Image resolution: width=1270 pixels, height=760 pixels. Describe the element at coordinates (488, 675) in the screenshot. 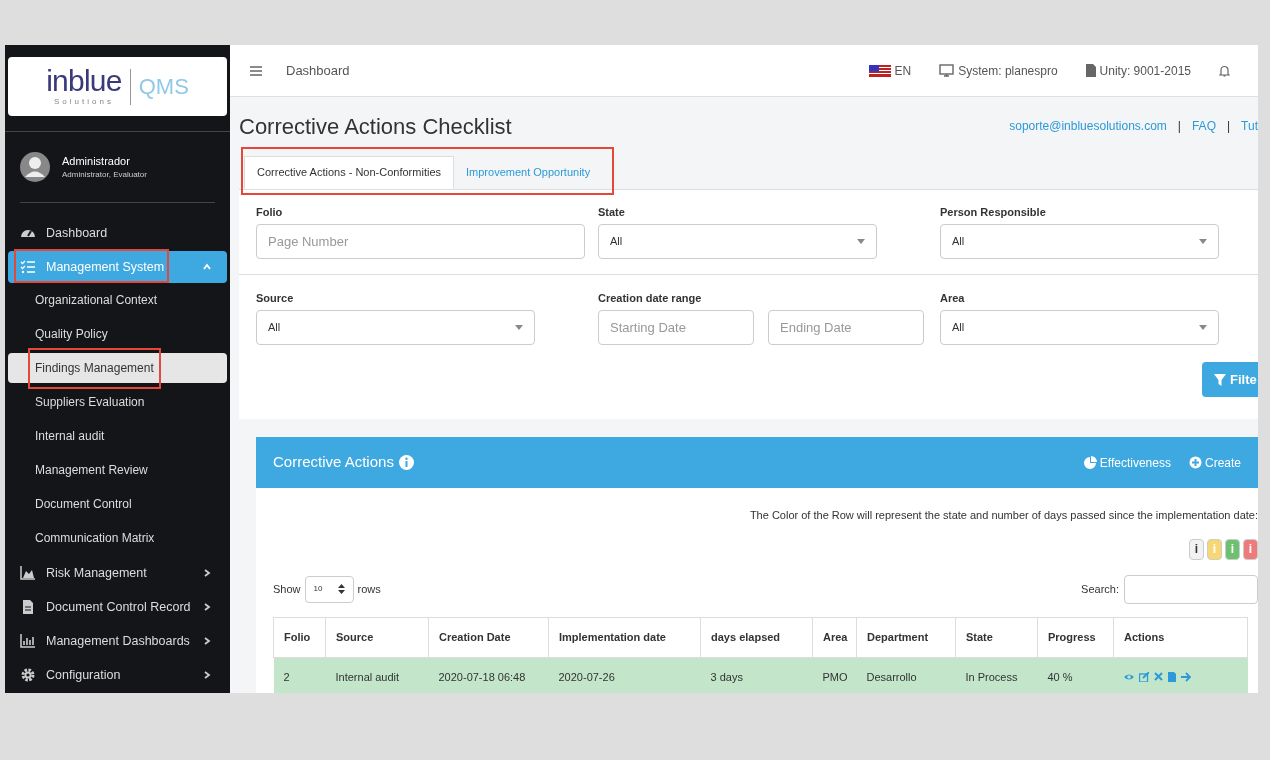

I see `table-cell: 2020-07-18 06:48` at that location.